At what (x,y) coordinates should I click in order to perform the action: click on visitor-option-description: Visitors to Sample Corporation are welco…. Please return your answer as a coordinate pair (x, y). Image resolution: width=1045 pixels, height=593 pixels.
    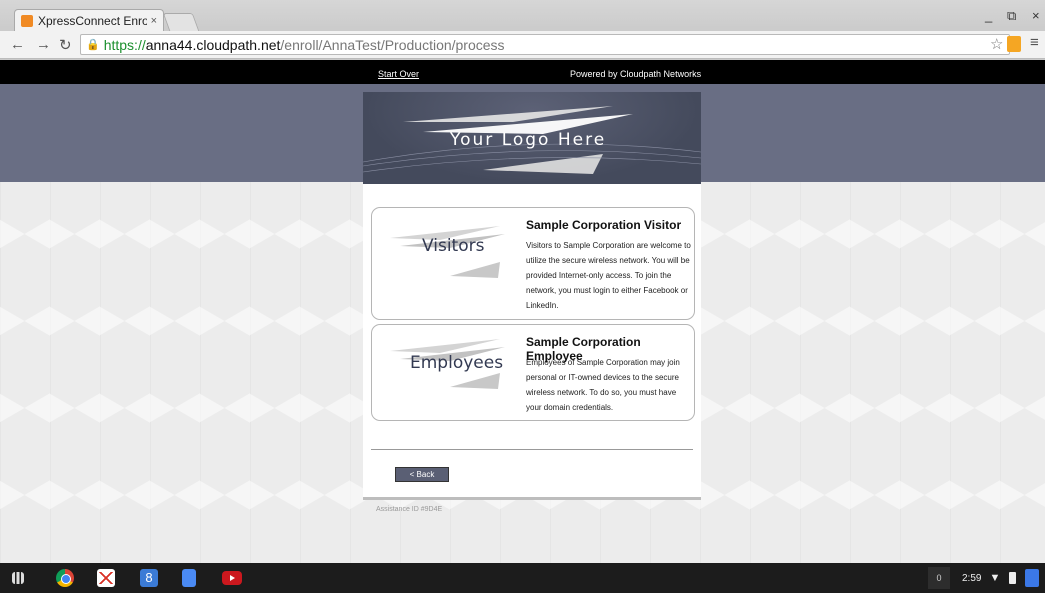
    Looking at the image, I should click on (608, 275).